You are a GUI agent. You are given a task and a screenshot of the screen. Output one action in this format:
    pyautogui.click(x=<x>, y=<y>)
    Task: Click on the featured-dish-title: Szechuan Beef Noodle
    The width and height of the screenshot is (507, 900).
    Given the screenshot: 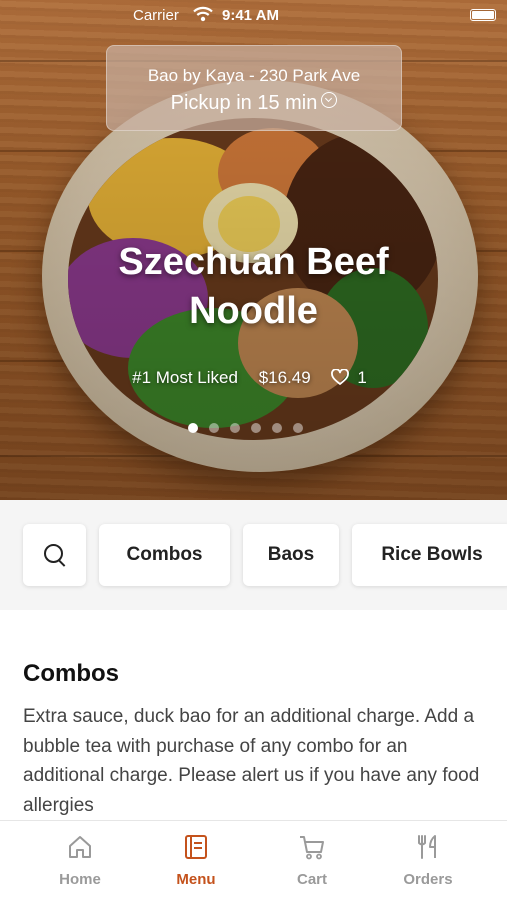 What is the action you would take?
    pyautogui.click(x=253, y=286)
    